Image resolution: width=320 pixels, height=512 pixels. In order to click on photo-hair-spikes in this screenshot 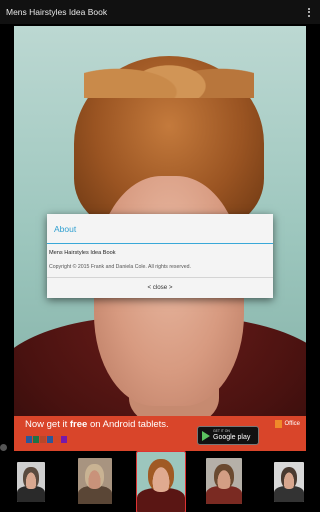, I will do `click(169, 68)`.